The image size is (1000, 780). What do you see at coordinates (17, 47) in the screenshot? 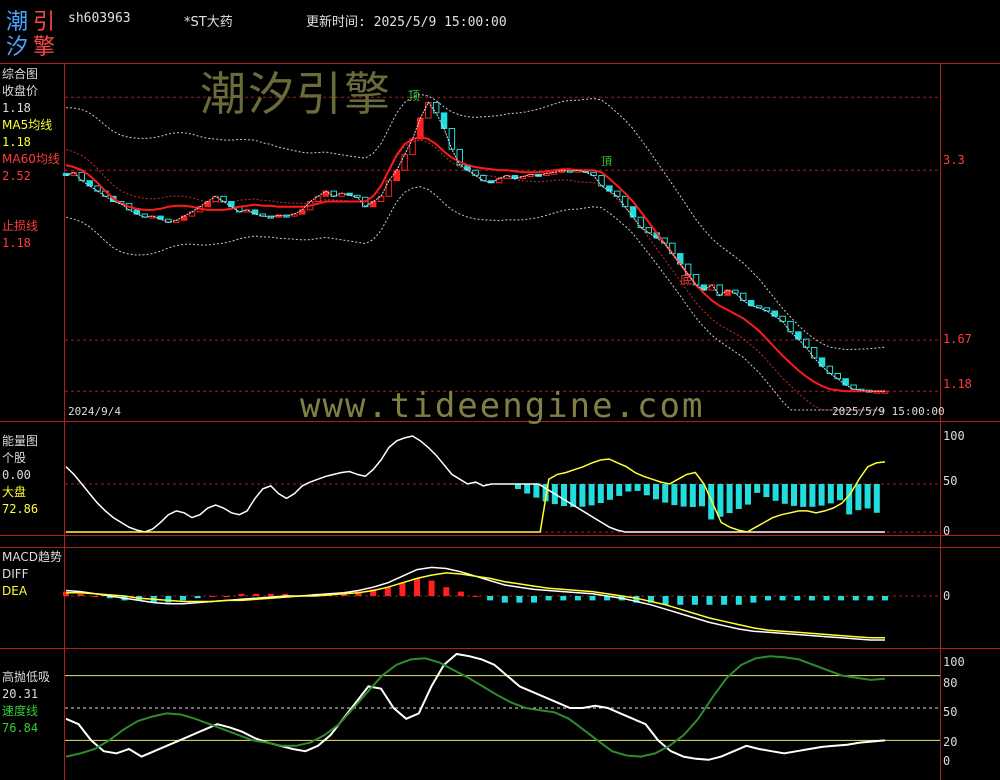
I see `logo-char-3: 汐` at bounding box center [17, 47].